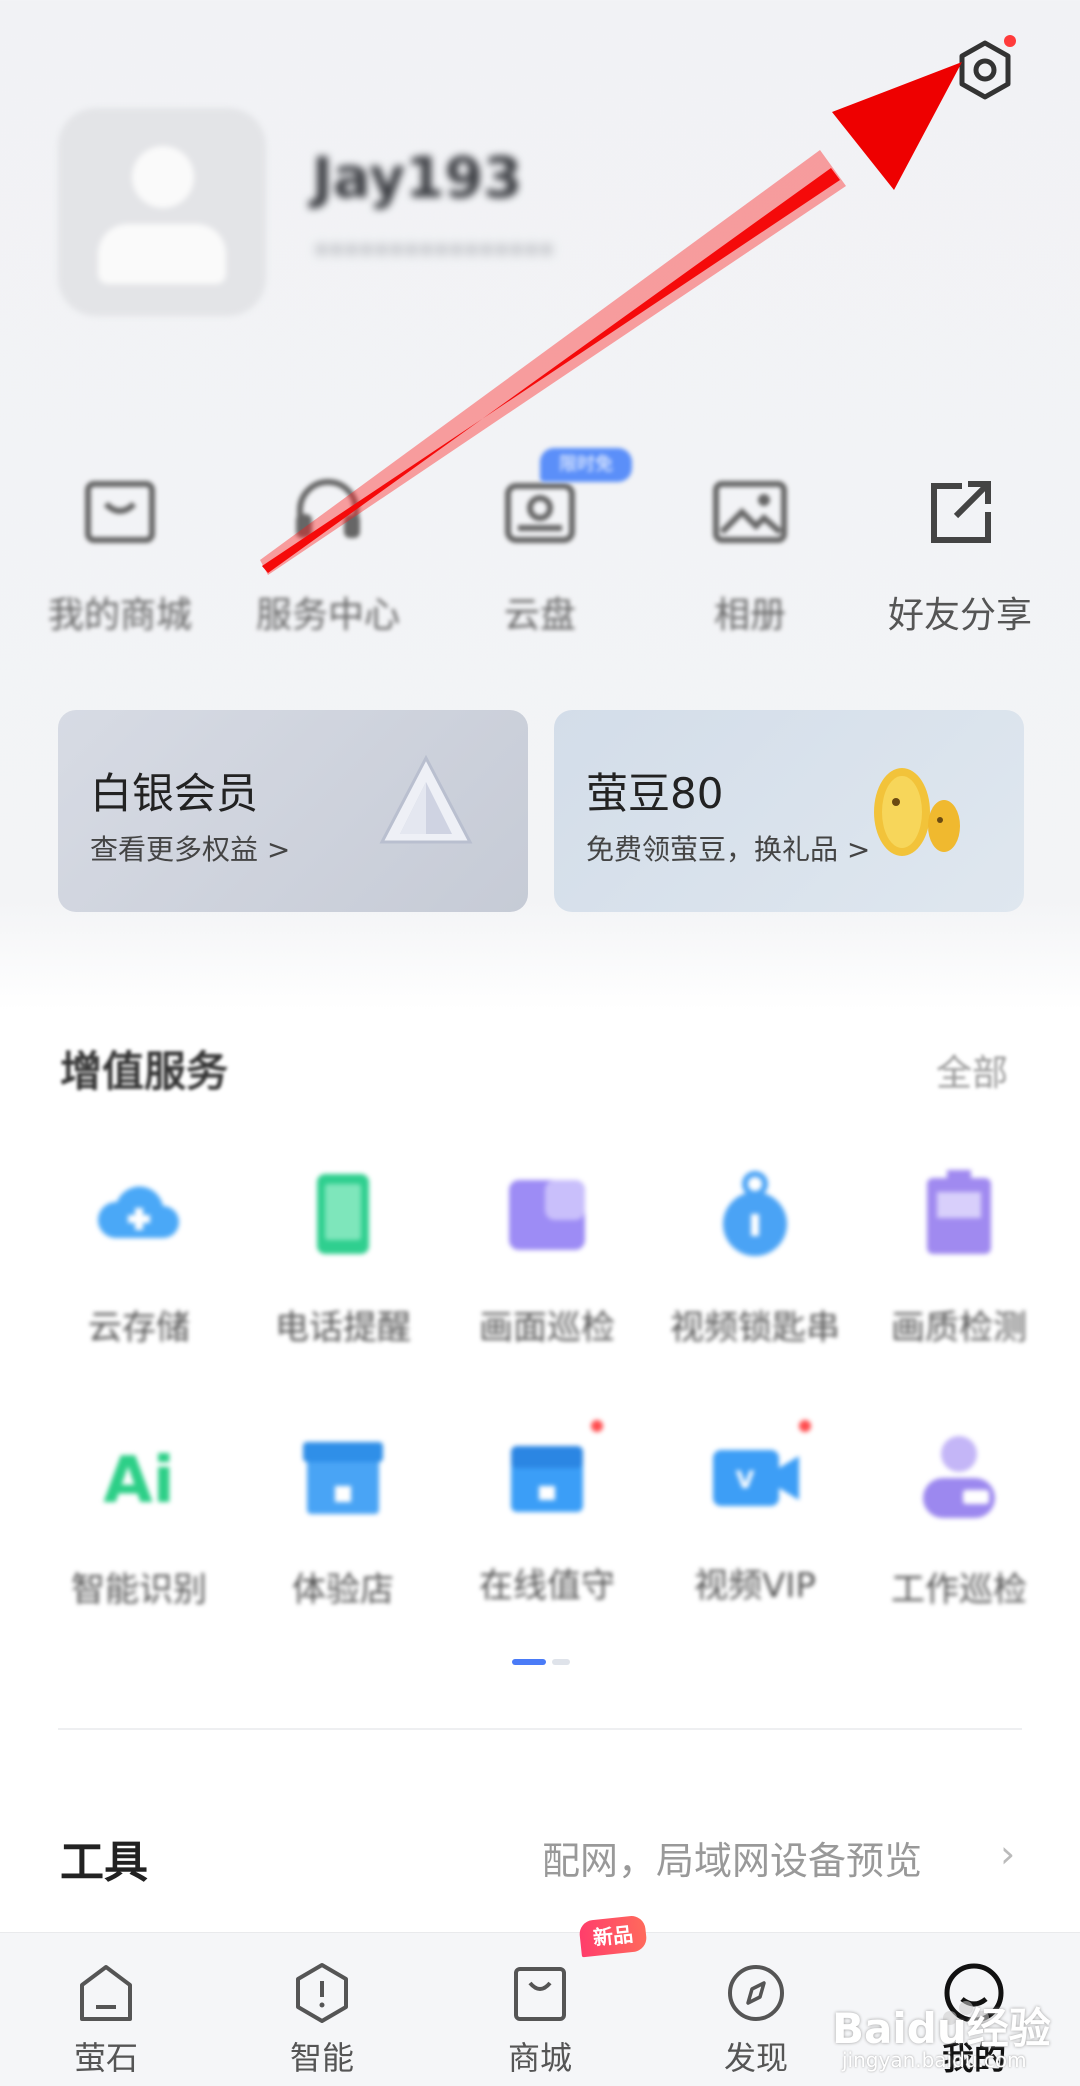 The width and height of the screenshot is (1080, 2086). What do you see at coordinates (119, 615) in the screenshot?
I see `quick-action-label: 我的商城` at bounding box center [119, 615].